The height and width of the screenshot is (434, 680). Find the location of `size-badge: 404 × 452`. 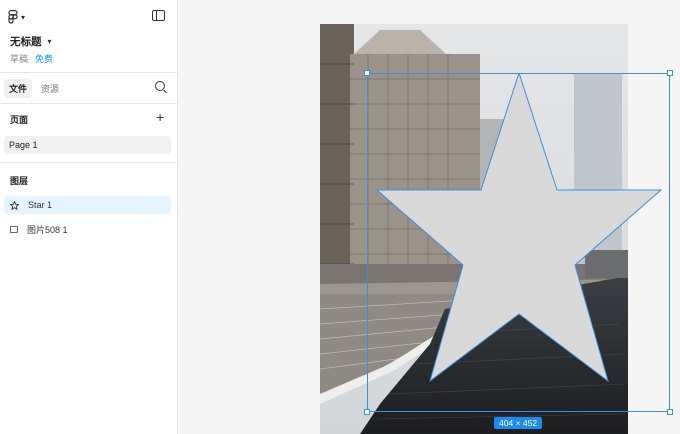

size-badge: 404 × 452 is located at coordinates (518, 423).